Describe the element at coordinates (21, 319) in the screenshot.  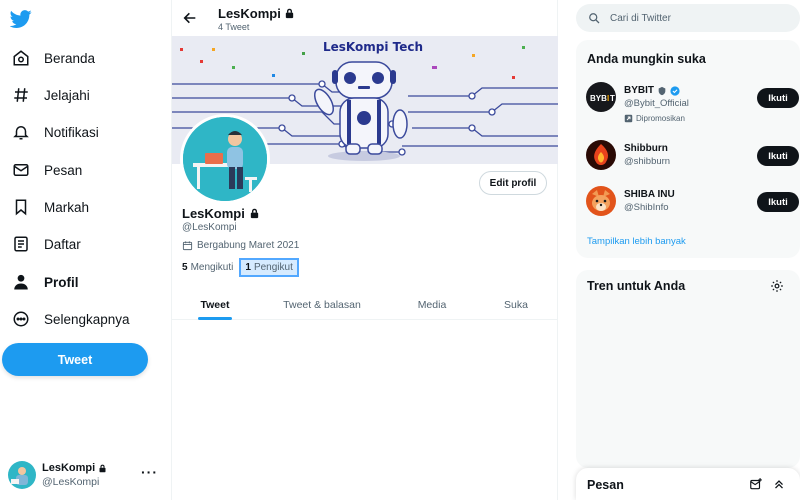
I see `more-circle-icon` at that location.